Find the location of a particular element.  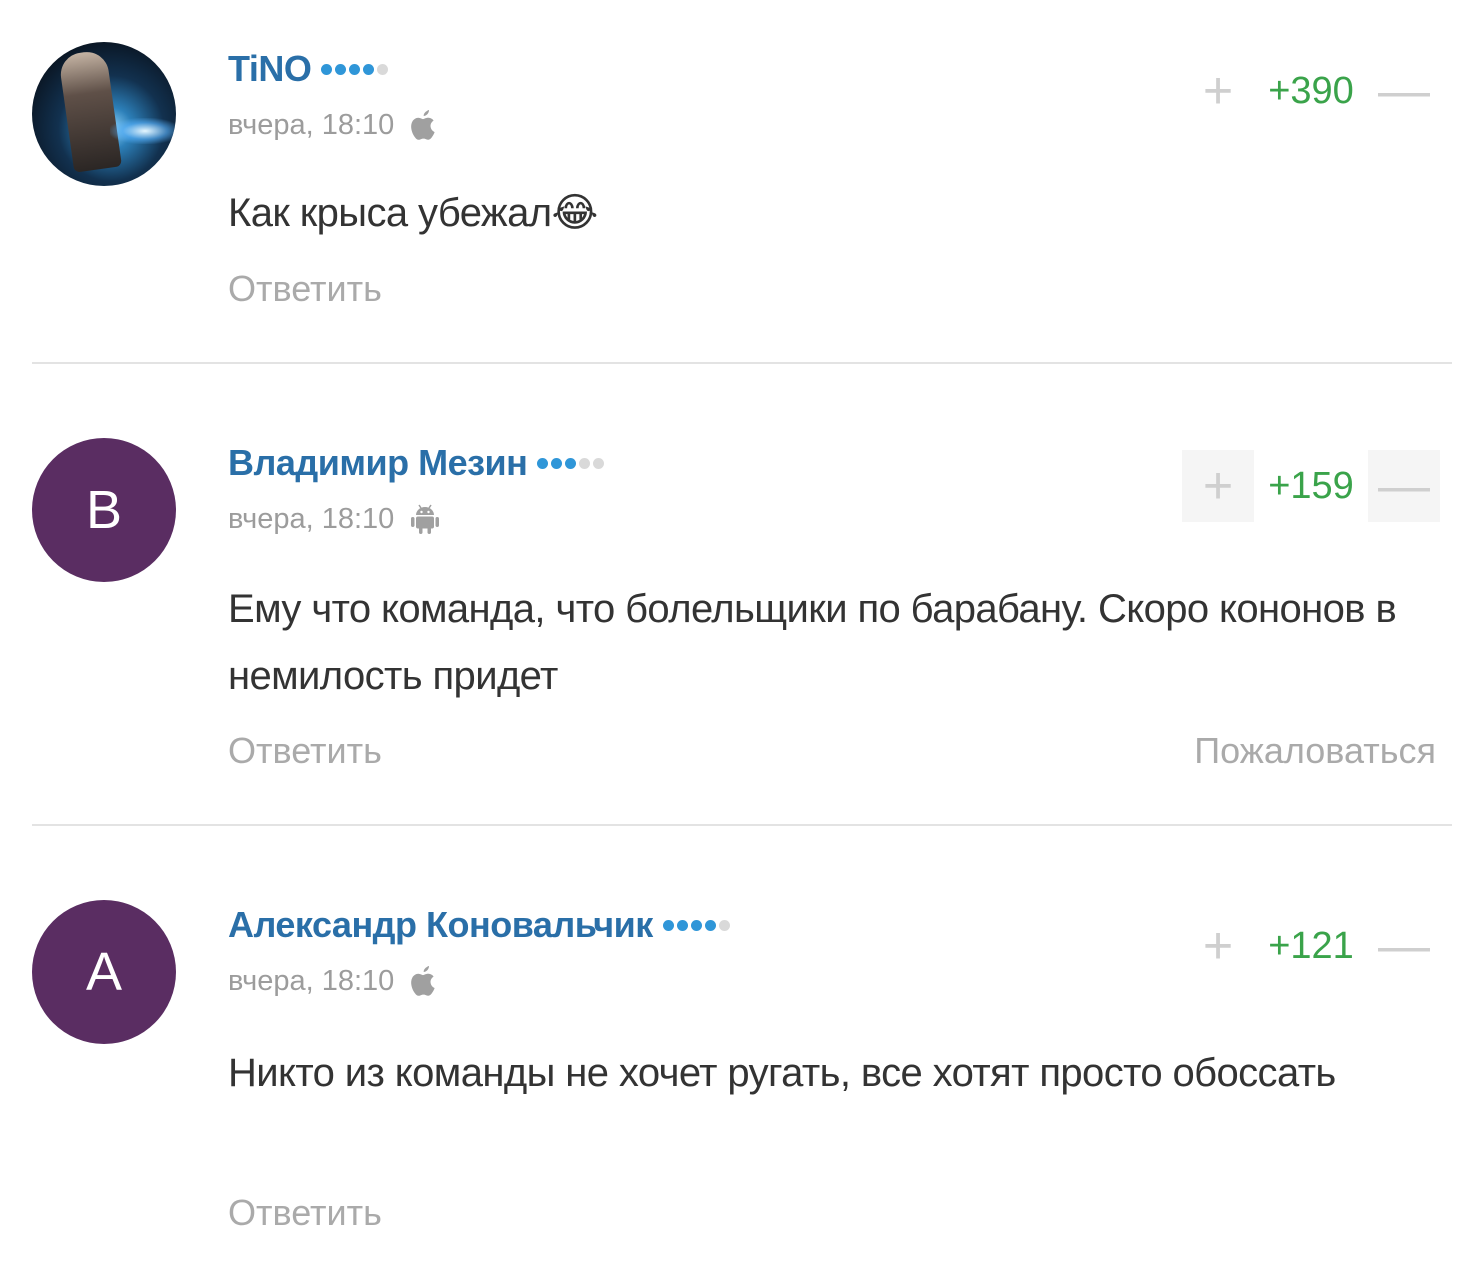

vote-score: +121 is located at coordinates (1311, 945).